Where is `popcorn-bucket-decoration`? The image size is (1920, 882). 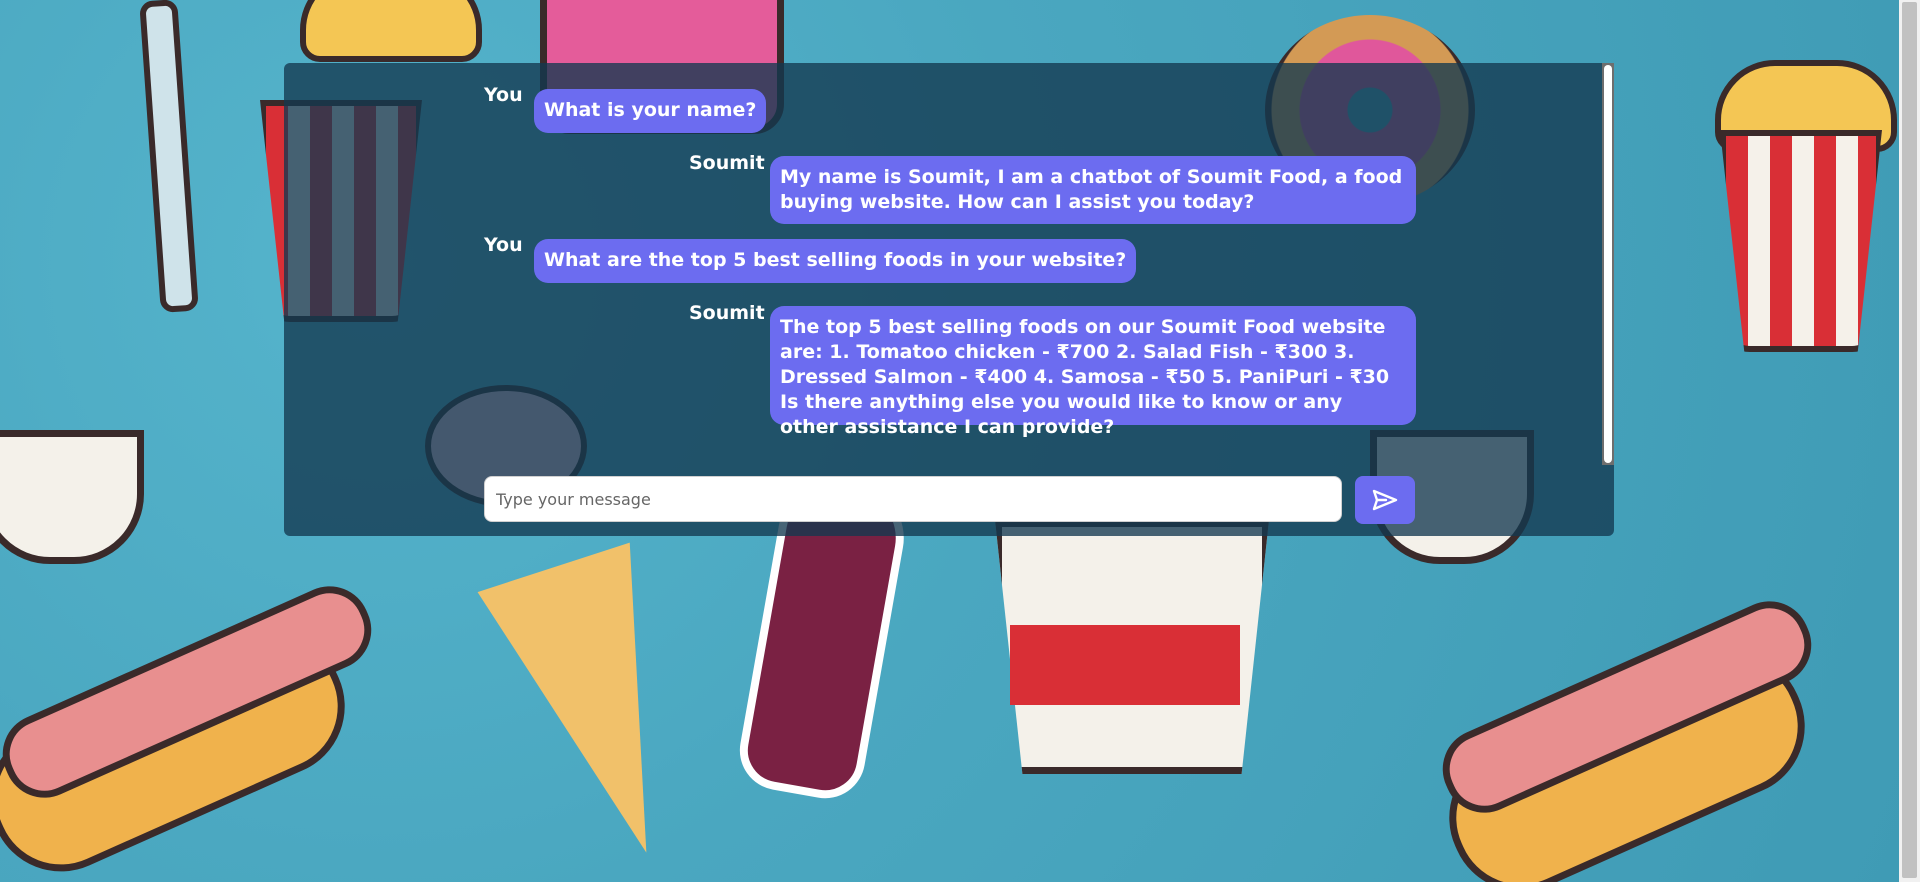 popcorn-bucket-decoration is located at coordinates (1801, 241).